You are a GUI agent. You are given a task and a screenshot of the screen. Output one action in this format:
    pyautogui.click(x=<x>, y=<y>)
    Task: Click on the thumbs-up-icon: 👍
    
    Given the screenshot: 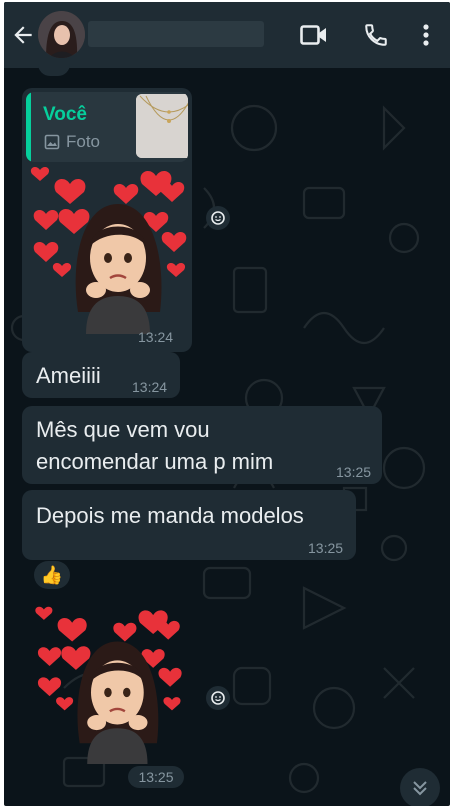 What is the action you would take?
    pyautogui.click(x=52, y=574)
    